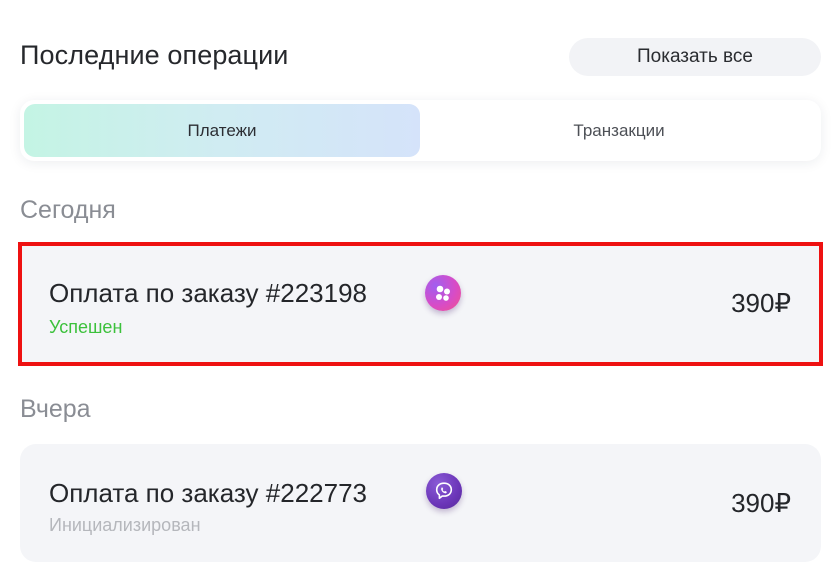  I want to click on operations-tabs: Платежи Транзакции, so click(420, 130).